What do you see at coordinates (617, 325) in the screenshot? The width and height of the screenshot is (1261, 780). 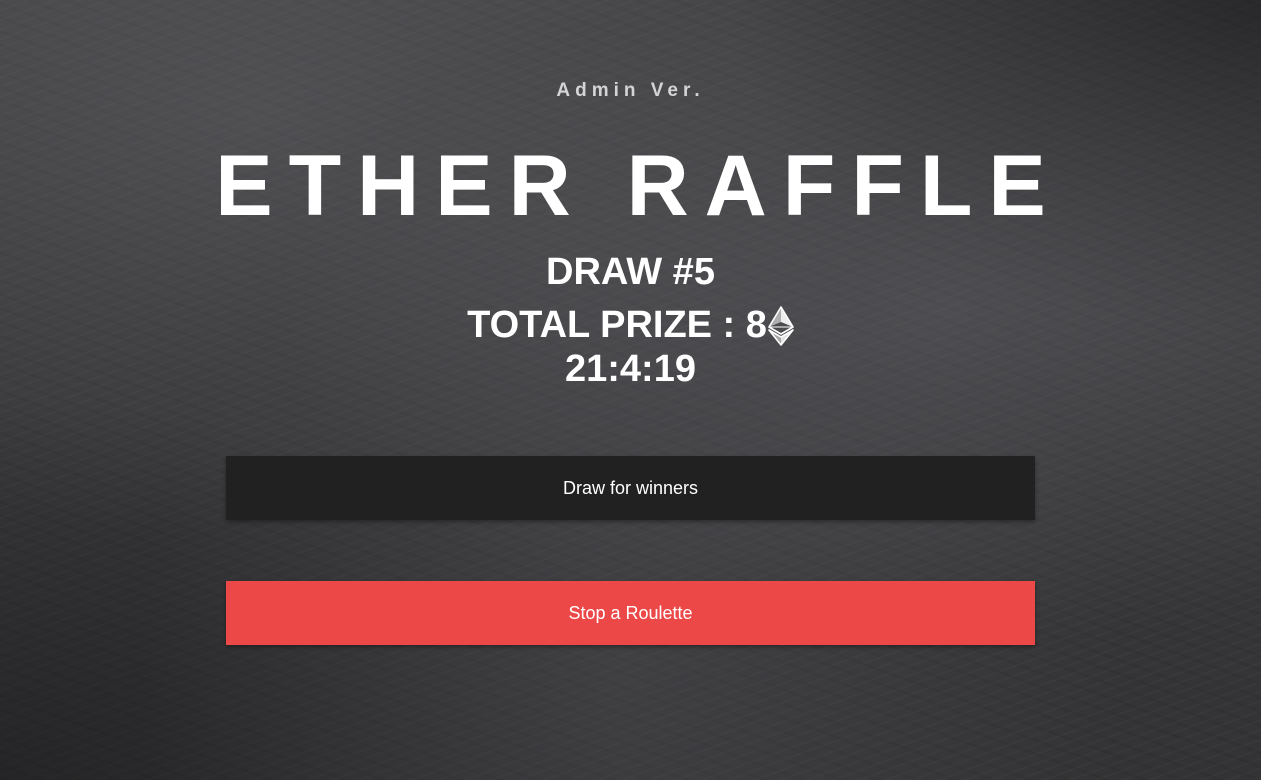 I see `total-prize-label: TOTAL PRIZE : 8` at bounding box center [617, 325].